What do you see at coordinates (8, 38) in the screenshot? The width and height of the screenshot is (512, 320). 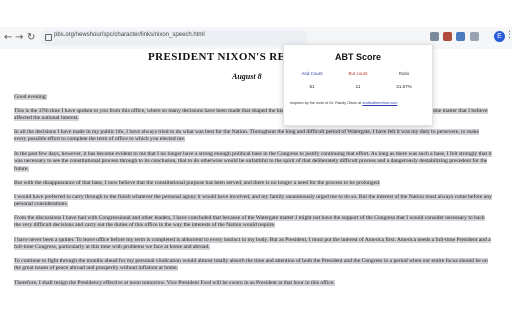 I see `arrow-left-icon: ←` at bounding box center [8, 38].